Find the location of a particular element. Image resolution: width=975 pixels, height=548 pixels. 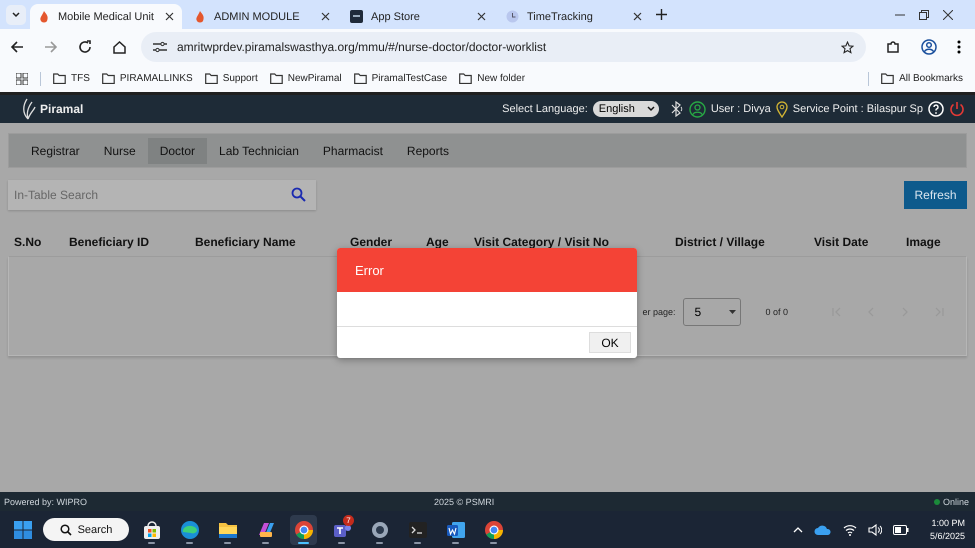

ok-button: OK is located at coordinates (610, 342).